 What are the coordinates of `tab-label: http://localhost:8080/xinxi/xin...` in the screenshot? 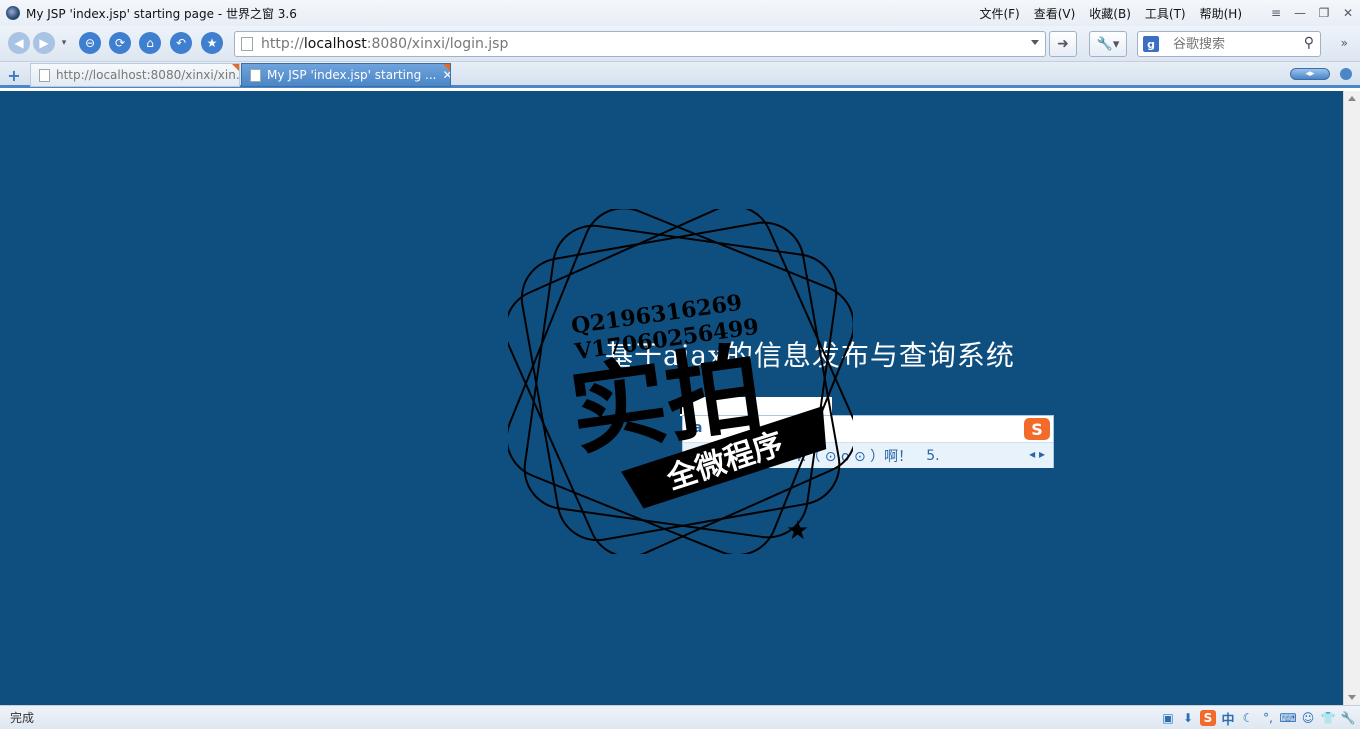 It's located at (148, 75).